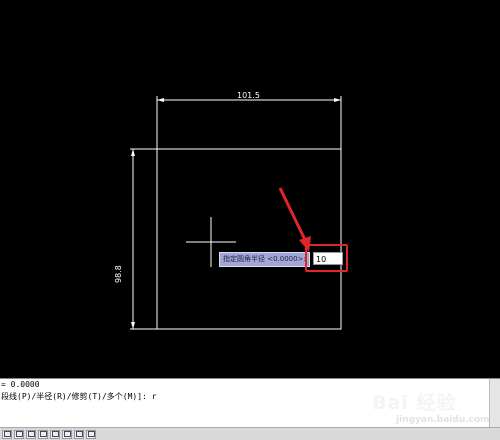  I want to click on dimension-arrow-top, so click(133, 152).